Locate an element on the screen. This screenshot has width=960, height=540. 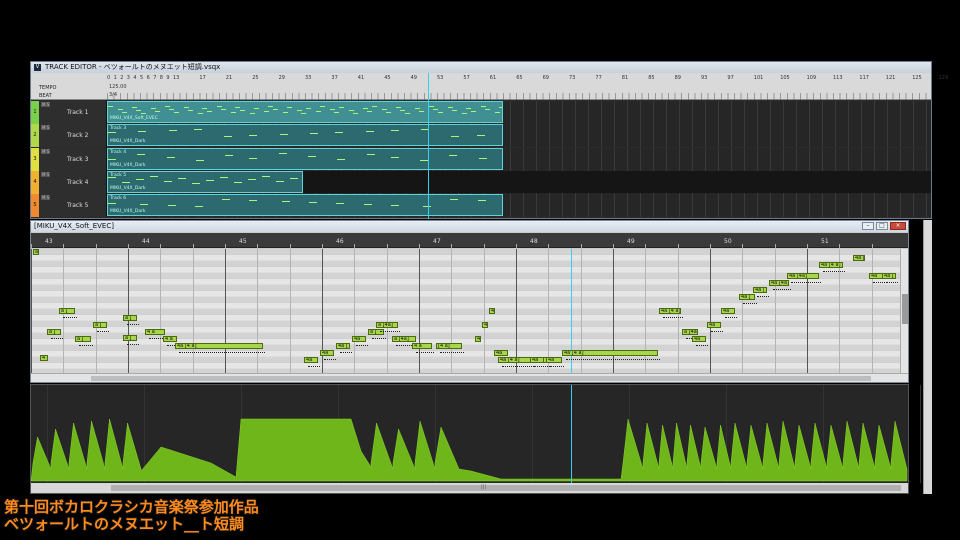
track-editor-titlebar: V TRACK EDITOR - ベツォールトのメヌエット短調.vsqx is located at coordinates (481, 67).